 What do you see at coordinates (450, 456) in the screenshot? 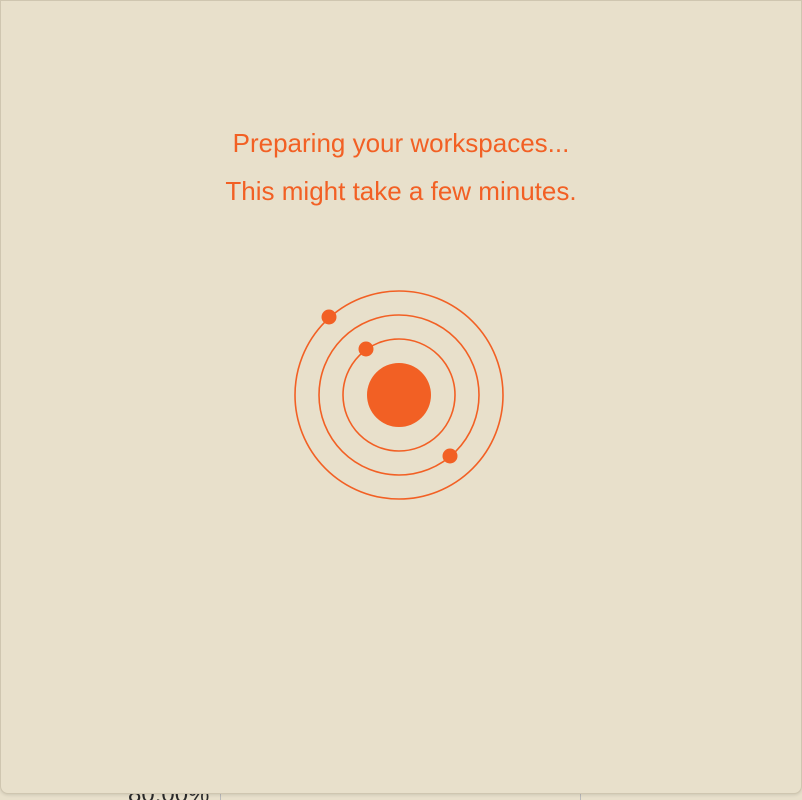
I see `middle-orbit-dot` at bounding box center [450, 456].